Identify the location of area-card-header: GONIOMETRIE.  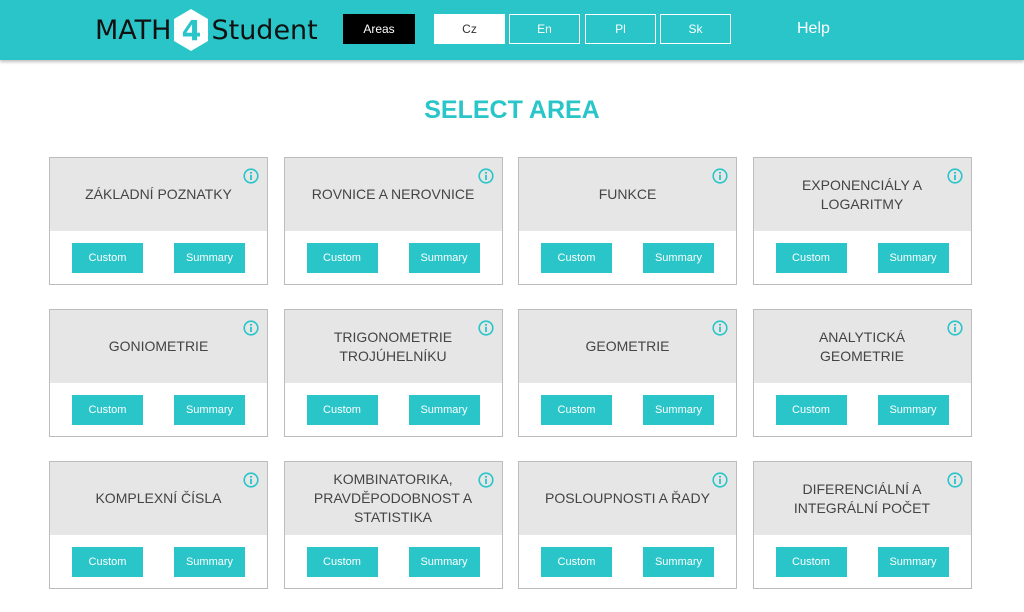
(158, 346).